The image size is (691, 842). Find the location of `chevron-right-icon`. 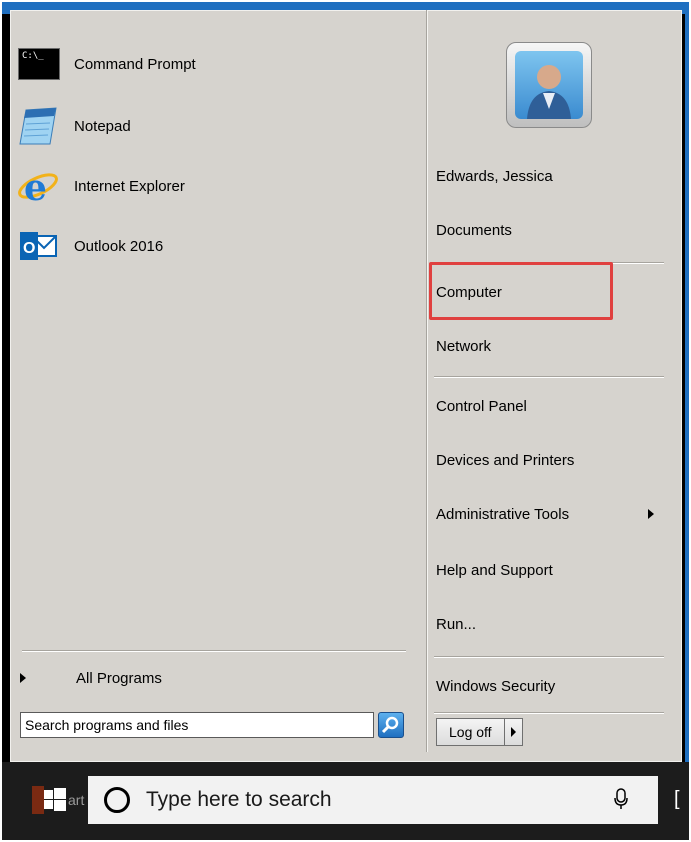

chevron-right-icon is located at coordinates (513, 732).